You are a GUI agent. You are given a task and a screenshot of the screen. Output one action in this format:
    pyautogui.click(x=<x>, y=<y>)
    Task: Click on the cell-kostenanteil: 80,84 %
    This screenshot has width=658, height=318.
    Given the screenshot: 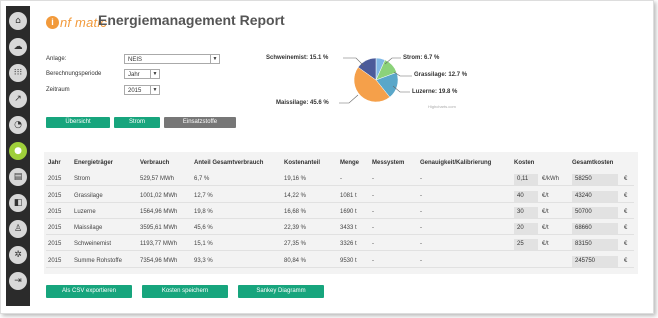 What is the action you would take?
    pyautogui.click(x=295, y=261)
    